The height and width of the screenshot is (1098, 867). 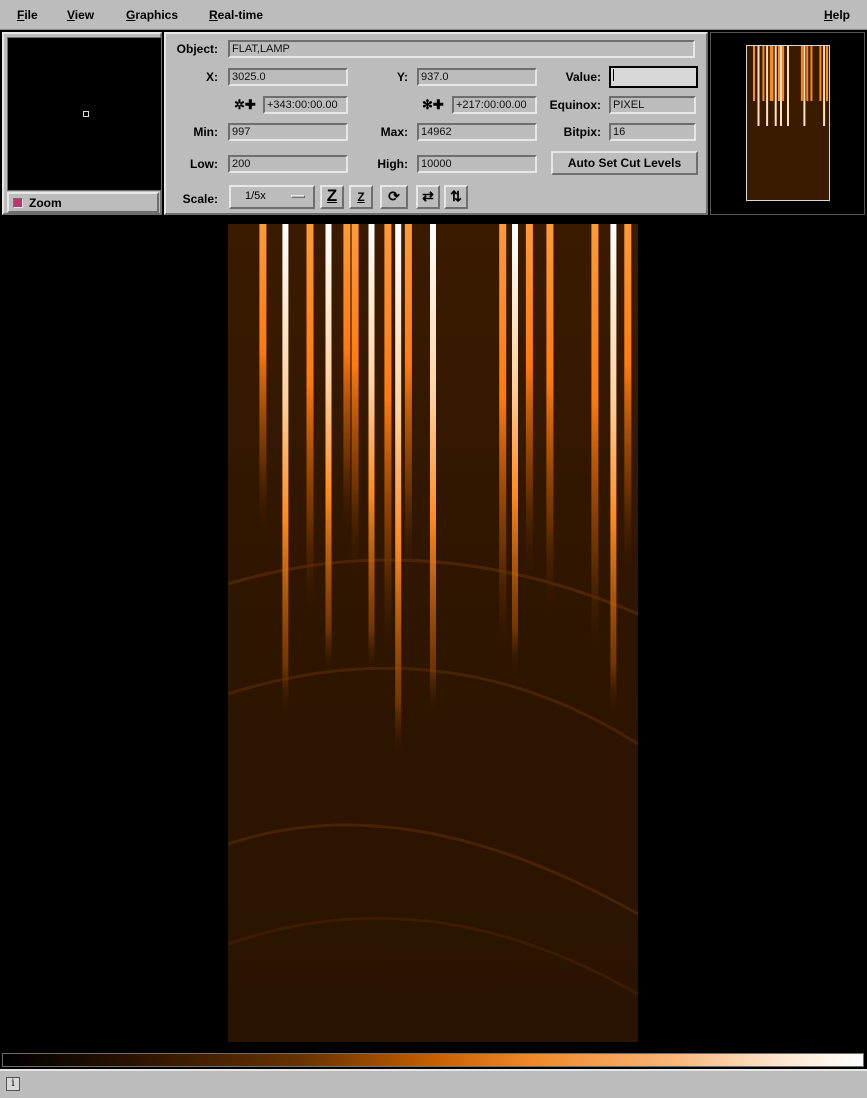 What do you see at coordinates (433, 1060) in the screenshot?
I see `colorbar` at bounding box center [433, 1060].